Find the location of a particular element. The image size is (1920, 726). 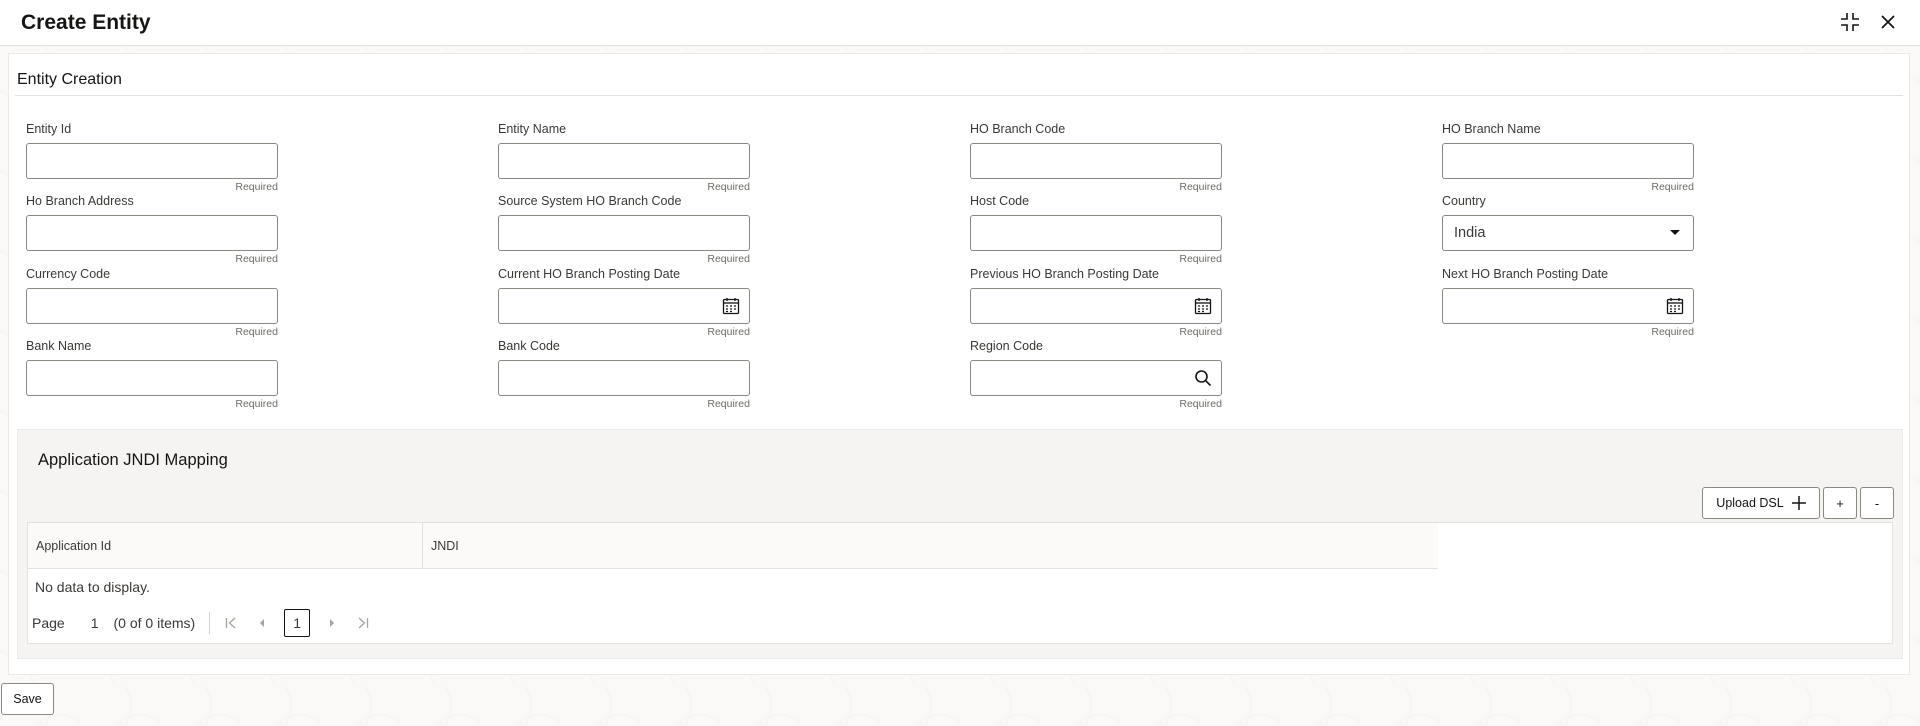

entity-id-box is located at coordinates (152, 161).